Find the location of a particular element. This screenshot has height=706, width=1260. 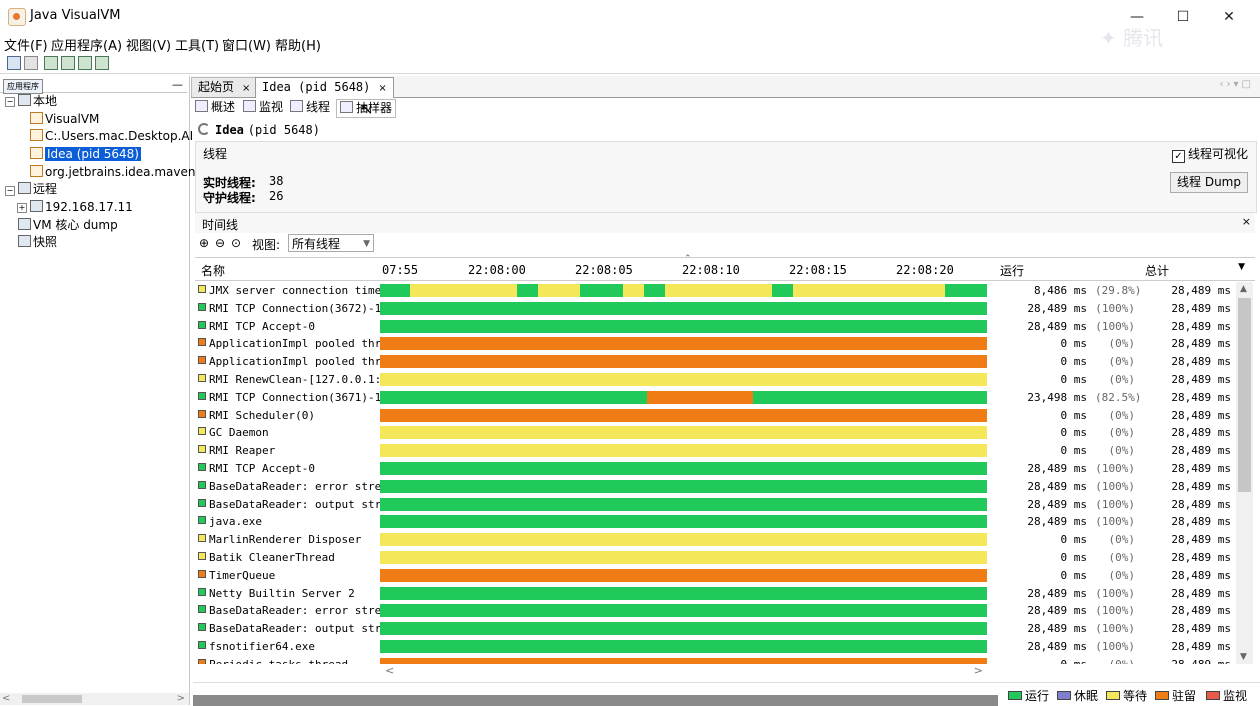

window-title: Java VisualVM is located at coordinates (75, 15).